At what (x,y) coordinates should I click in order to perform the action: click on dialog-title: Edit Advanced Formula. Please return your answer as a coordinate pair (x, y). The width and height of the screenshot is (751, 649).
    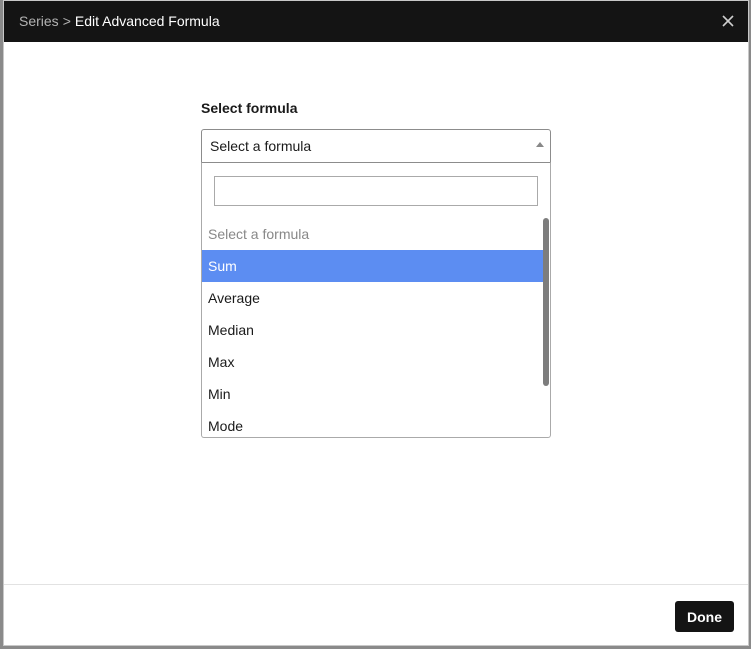
    Looking at the image, I should click on (147, 21).